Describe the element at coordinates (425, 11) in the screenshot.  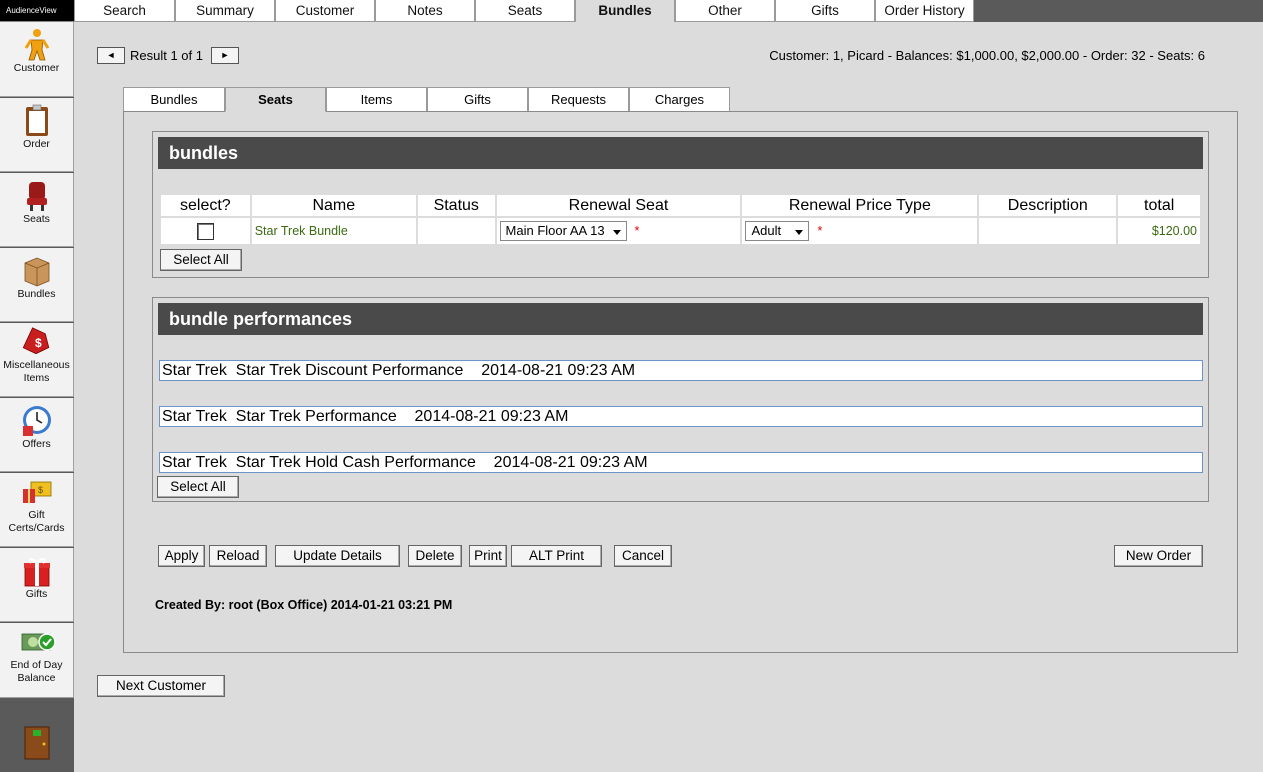
I see `tab-notes: Notes` at that location.